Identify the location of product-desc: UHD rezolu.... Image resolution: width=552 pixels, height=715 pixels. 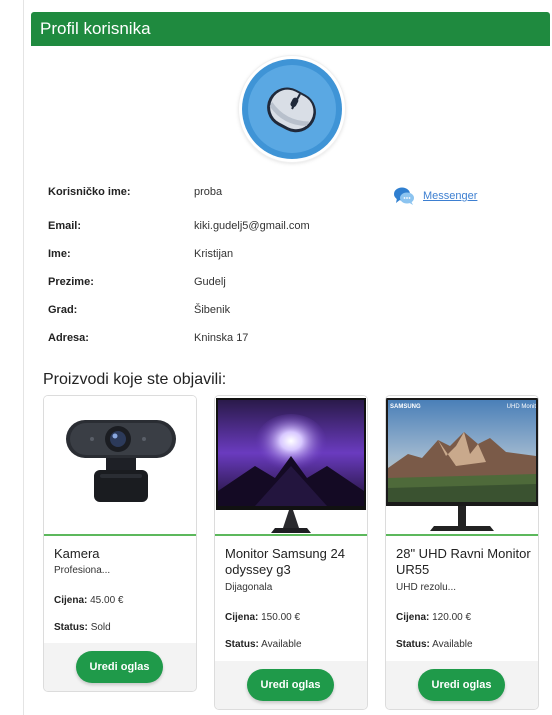
(426, 587).